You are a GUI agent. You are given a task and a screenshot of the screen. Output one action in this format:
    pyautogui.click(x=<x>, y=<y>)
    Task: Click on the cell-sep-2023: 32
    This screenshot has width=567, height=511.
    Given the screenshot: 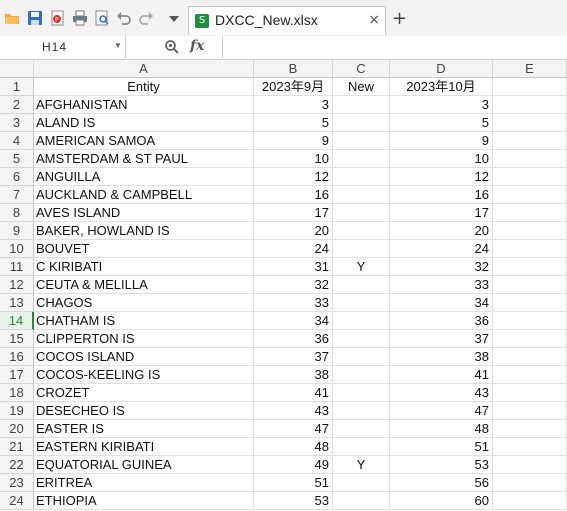 What is the action you would take?
    pyautogui.click(x=293, y=285)
    